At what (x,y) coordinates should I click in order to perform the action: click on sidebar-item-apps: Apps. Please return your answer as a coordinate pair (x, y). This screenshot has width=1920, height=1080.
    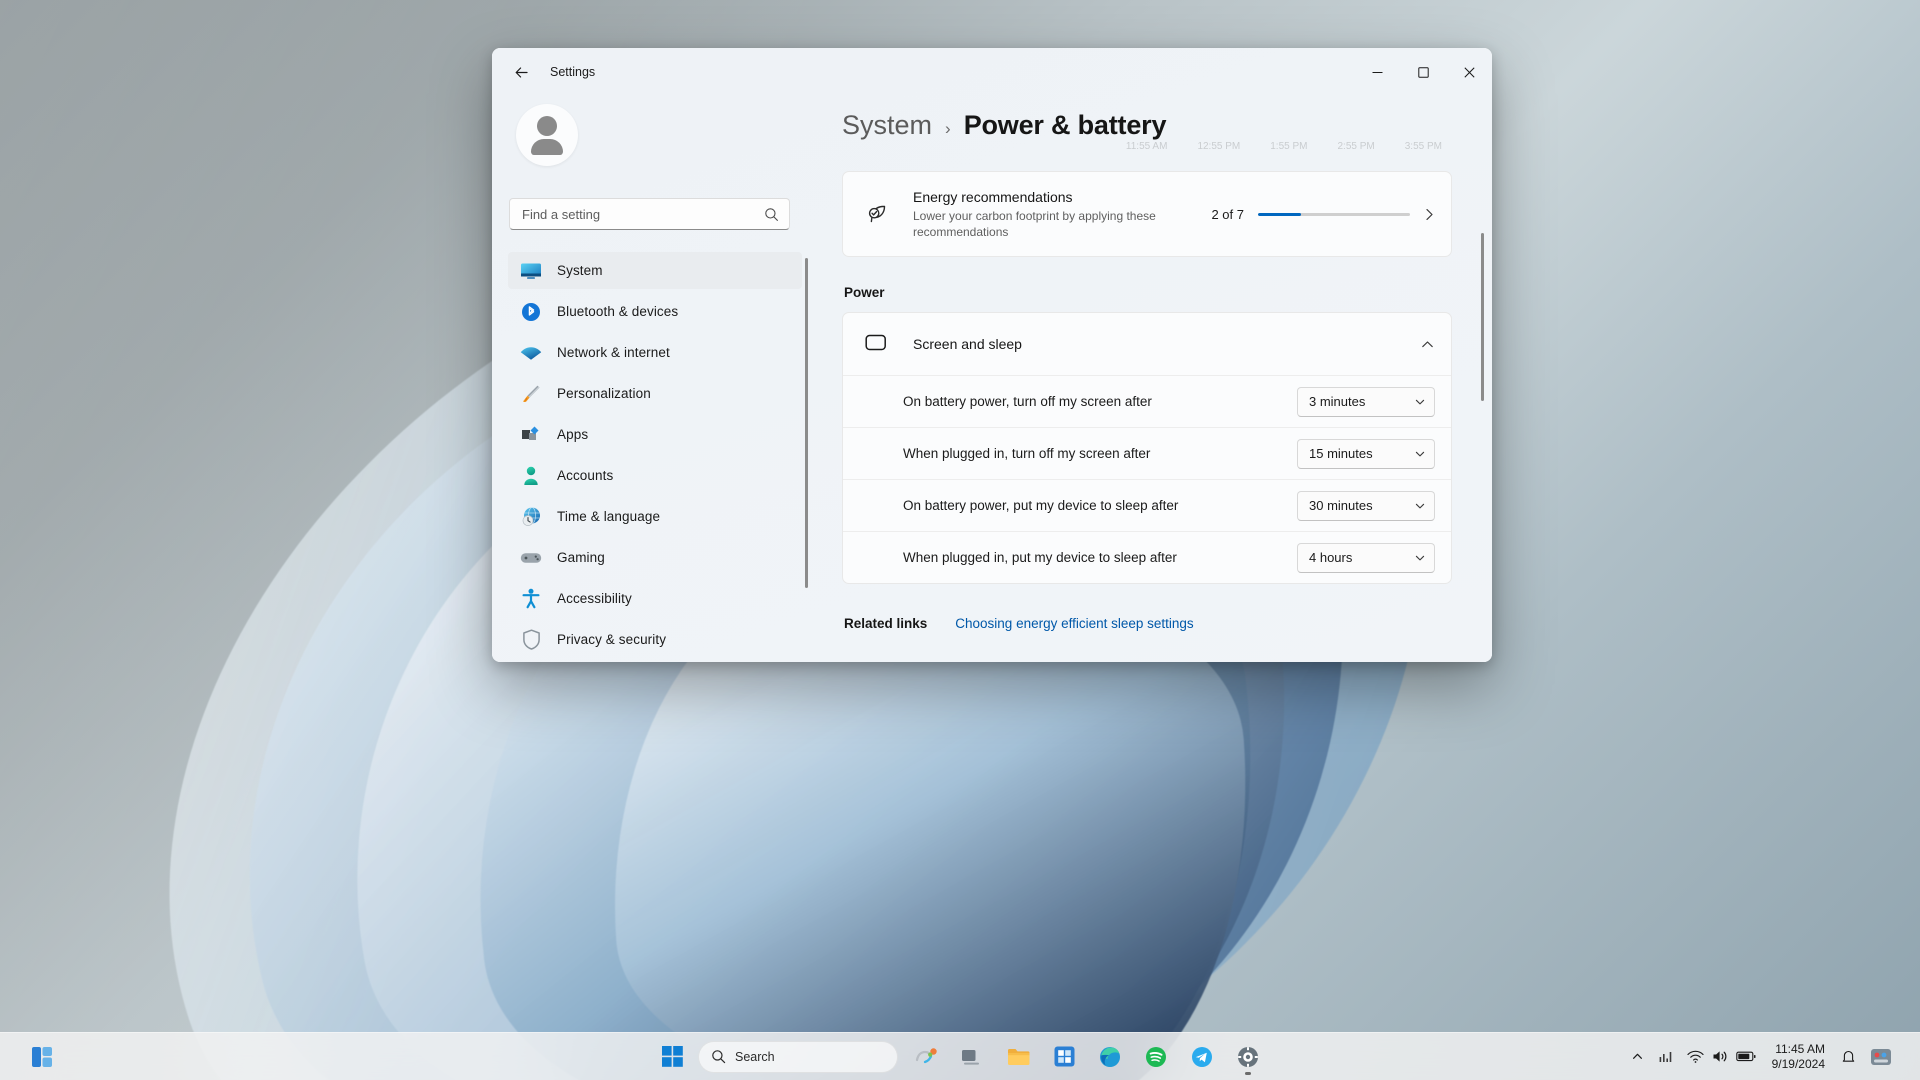
    Looking at the image, I should click on (655, 434).